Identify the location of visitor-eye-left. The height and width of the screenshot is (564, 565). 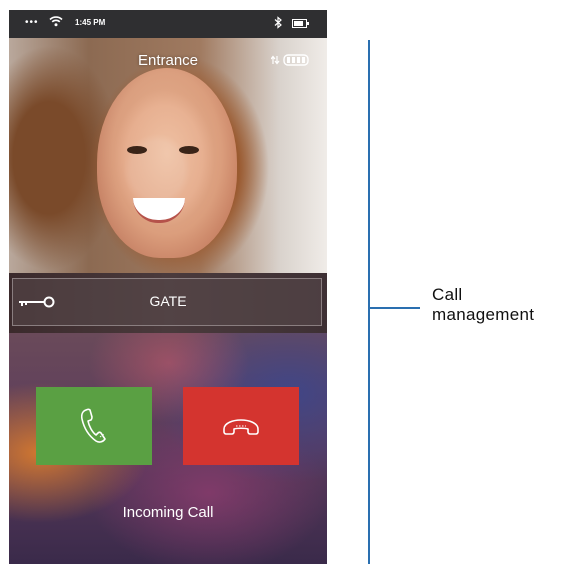
(137, 150).